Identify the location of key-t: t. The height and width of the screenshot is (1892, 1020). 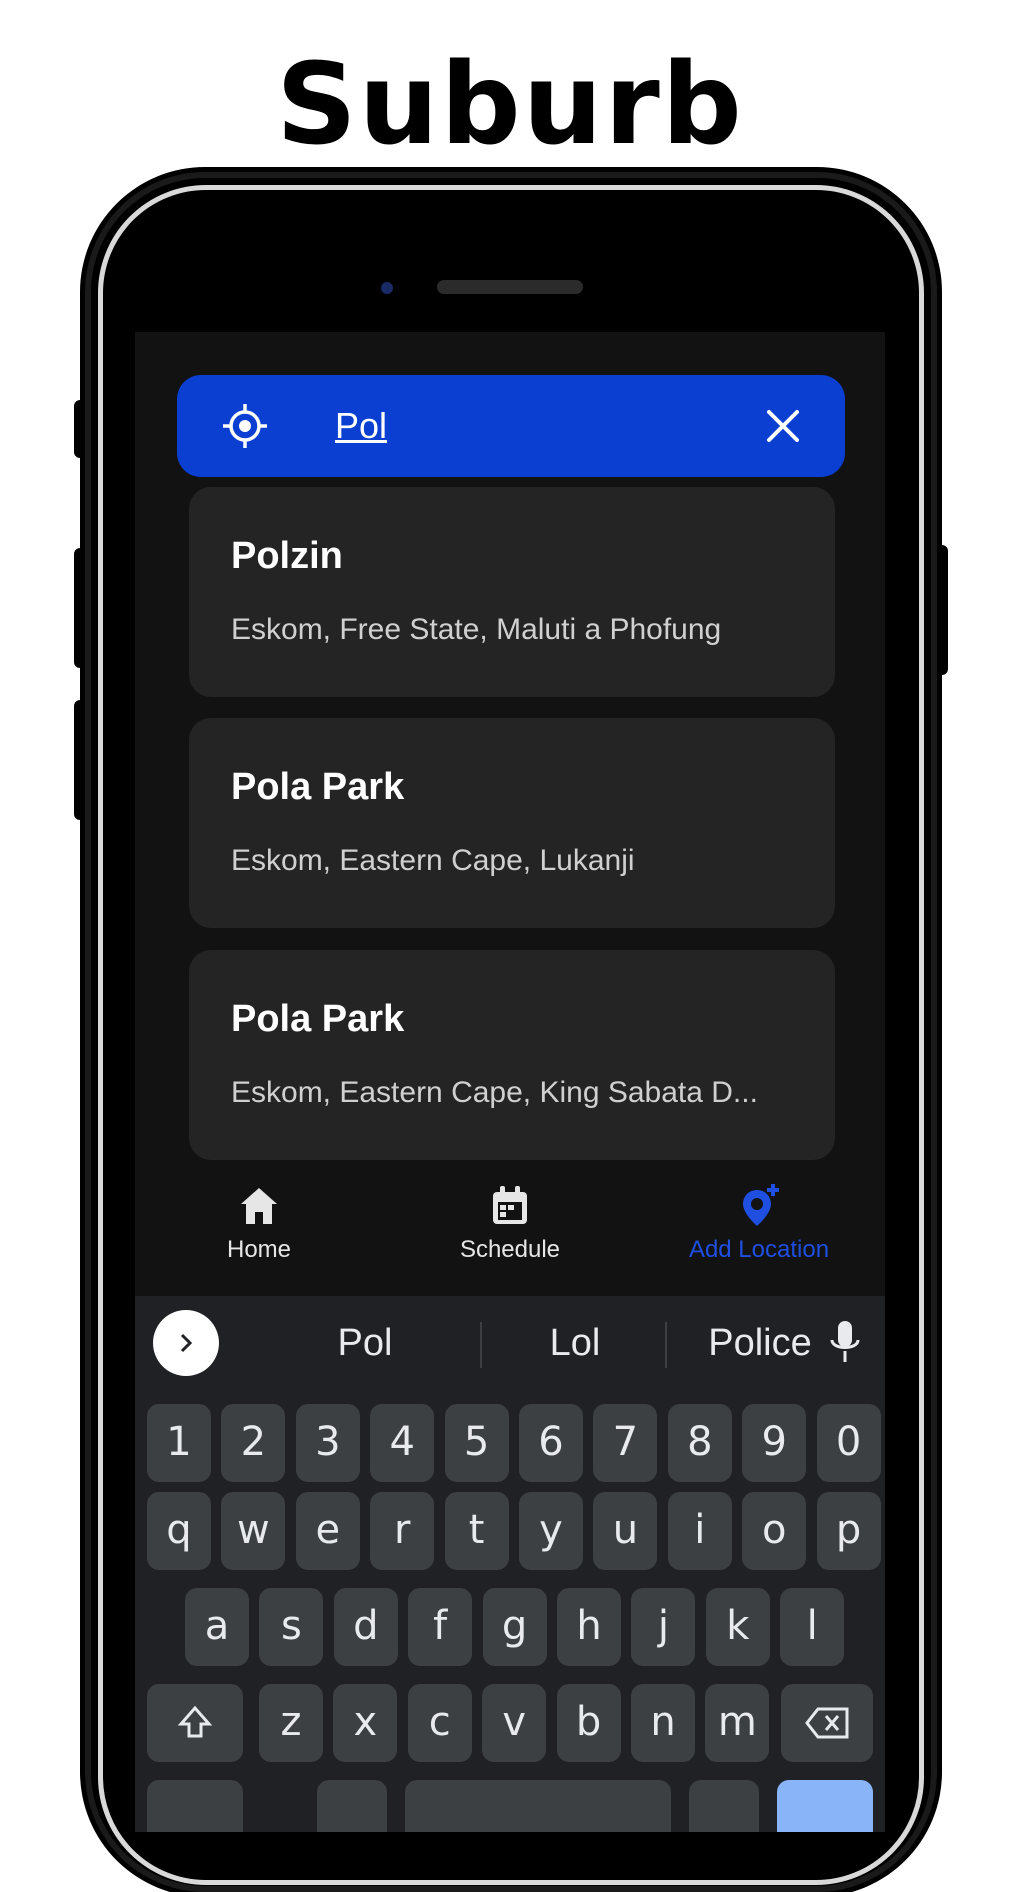
(476, 1531).